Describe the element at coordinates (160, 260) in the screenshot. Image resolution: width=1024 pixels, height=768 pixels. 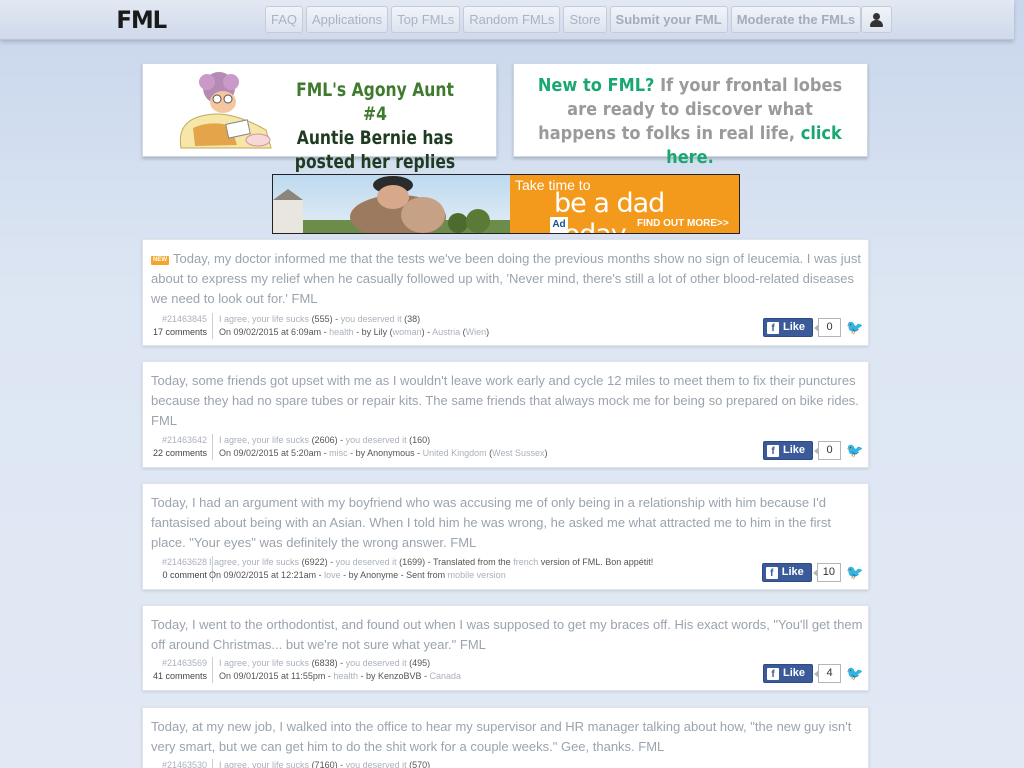
I see `new-badge: NEW` at that location.